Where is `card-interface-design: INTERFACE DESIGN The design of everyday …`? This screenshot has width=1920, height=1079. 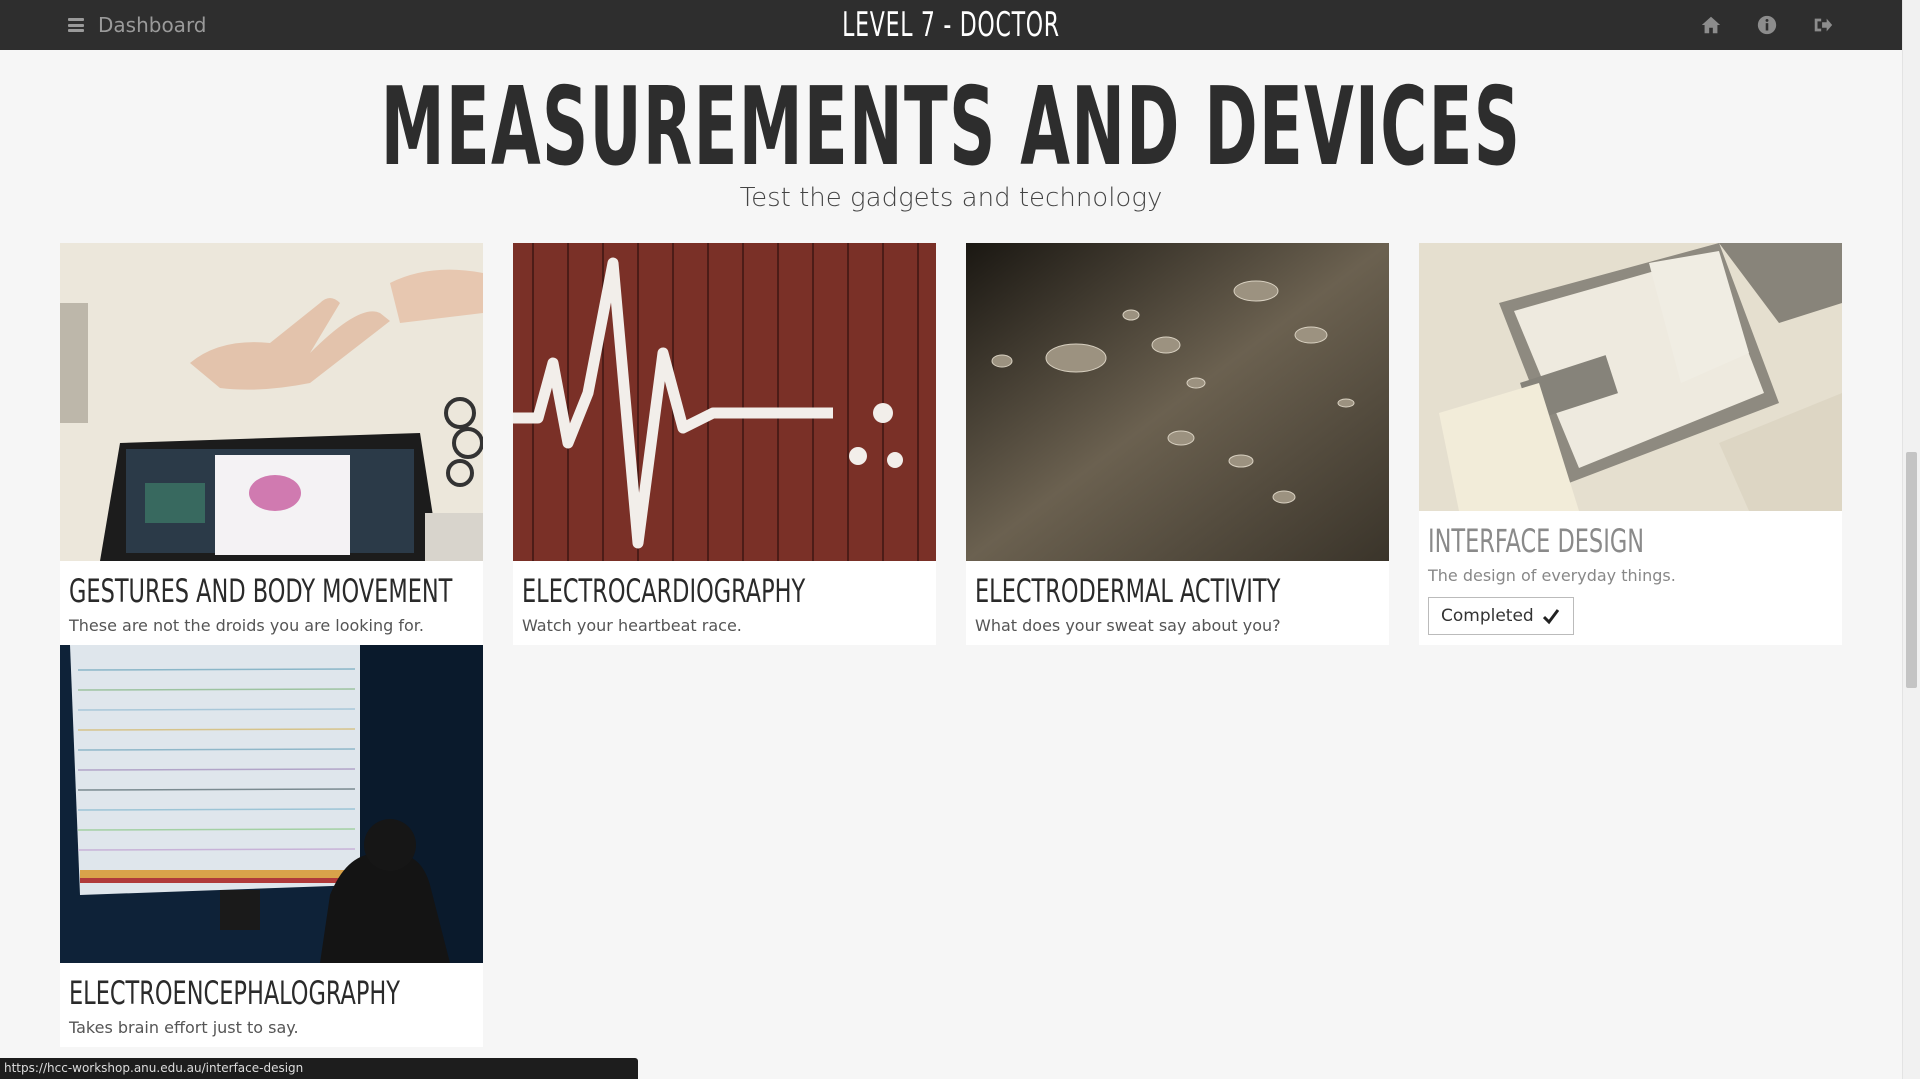 card-interface-design: INTERFACE DESIGN The design of everyday … is located at coordinates (1630, 444).